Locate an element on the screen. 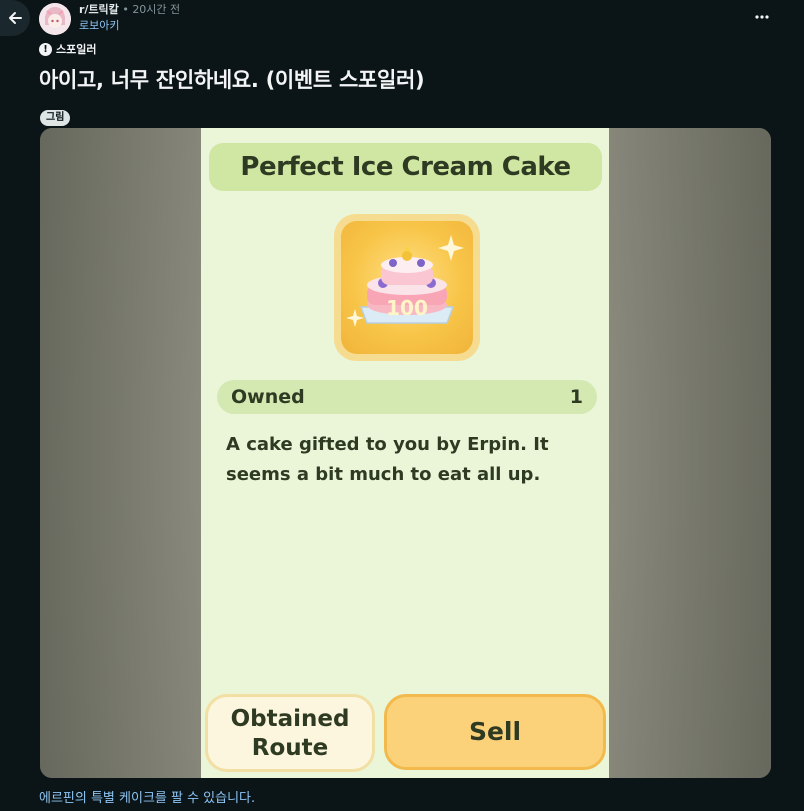  subreddit-link: r/트릭칼 is located at coordinates (99, 9).